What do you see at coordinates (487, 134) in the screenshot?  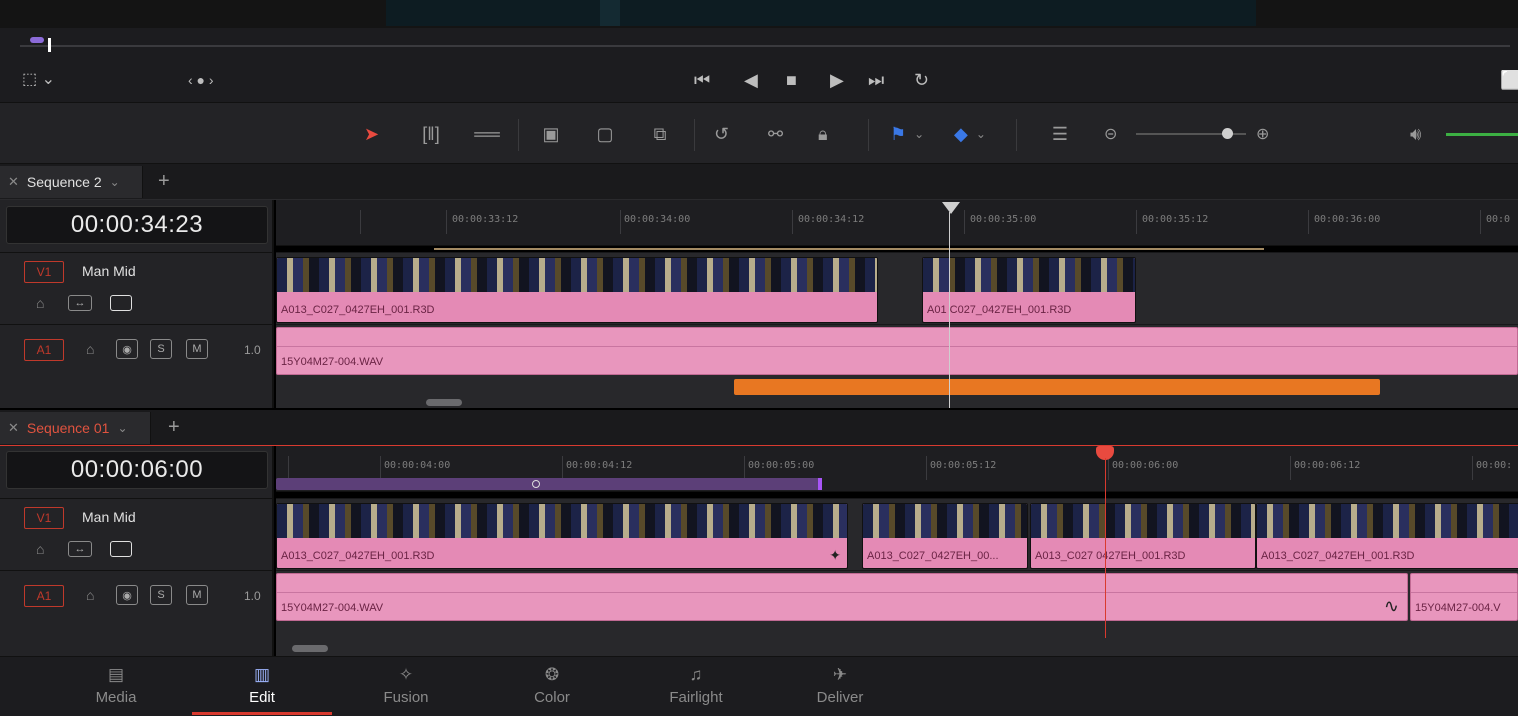 I see `blade-tool-icon: ══` at bounding box center [487, 134].